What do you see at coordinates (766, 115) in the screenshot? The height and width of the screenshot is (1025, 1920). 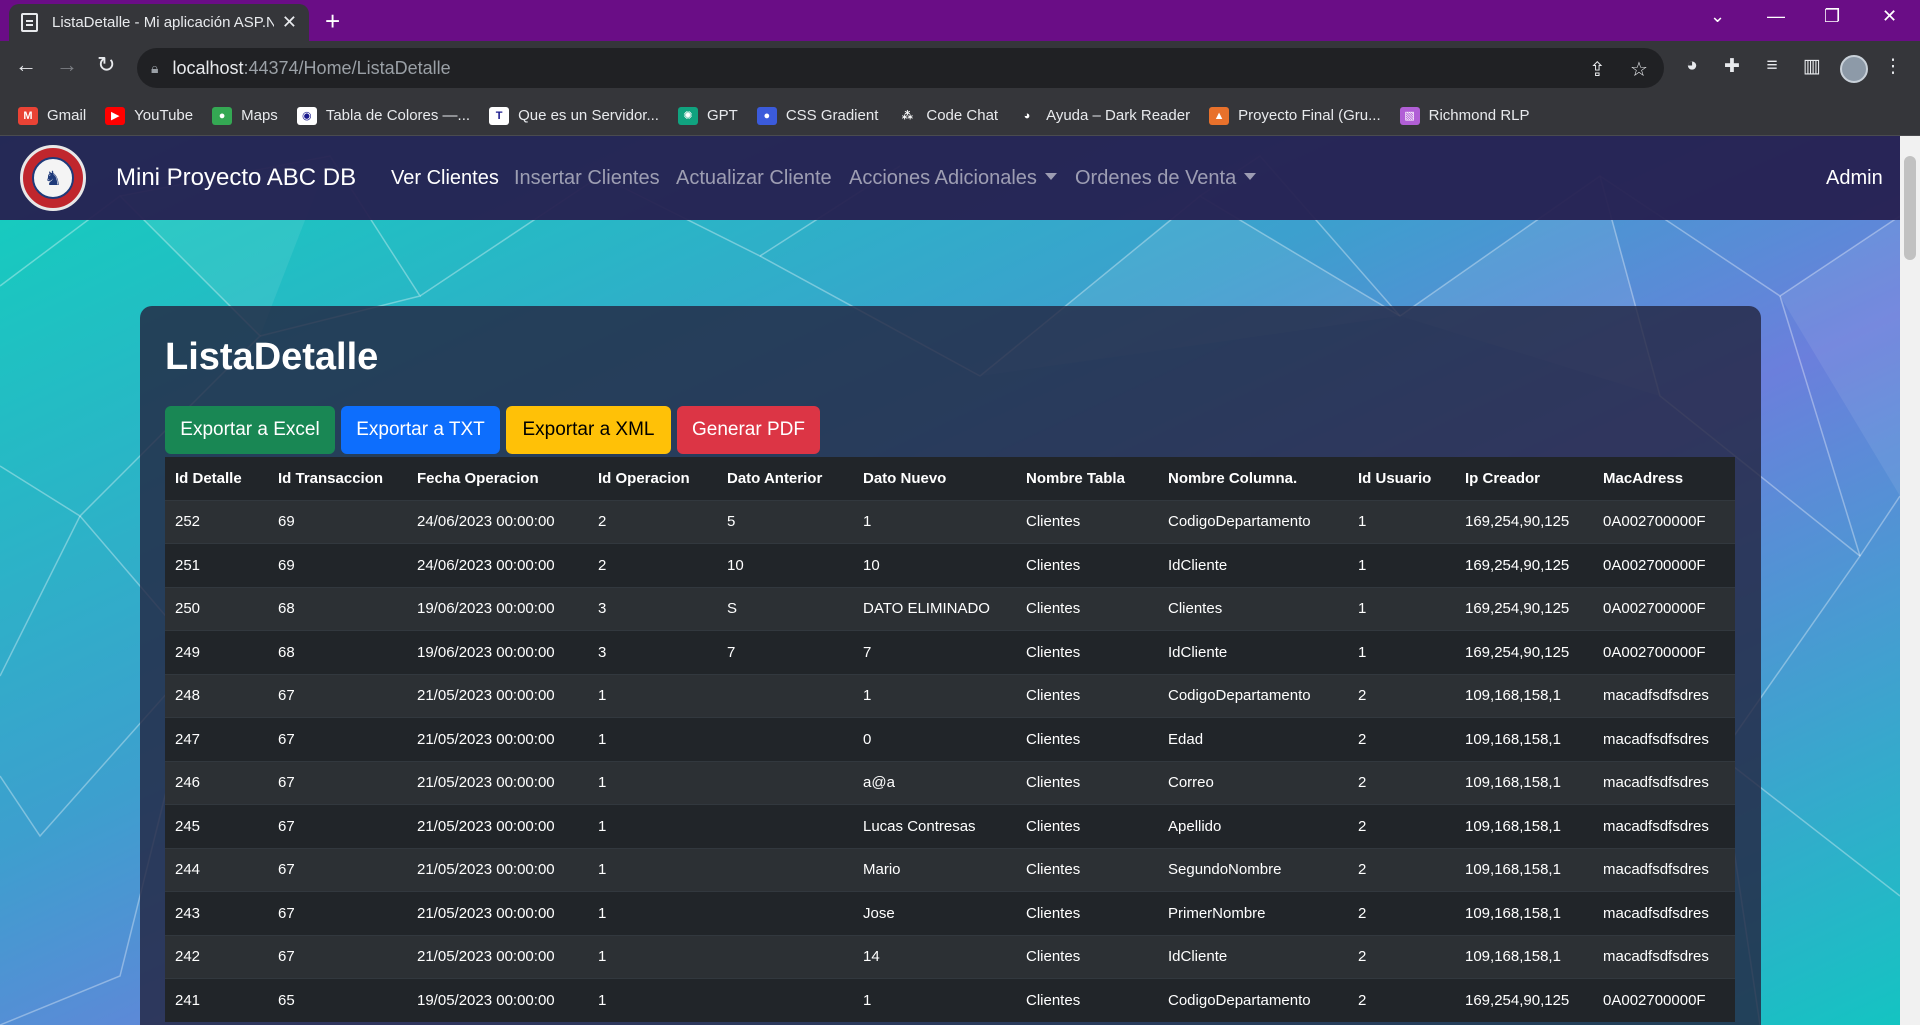 I see `css-gradient-icon: ●` at bounding box center [766, 115].